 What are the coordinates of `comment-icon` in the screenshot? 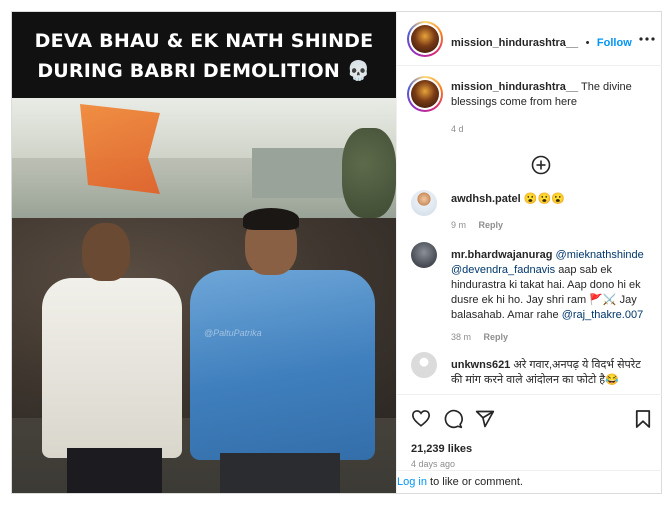 It's located at (453, 419).